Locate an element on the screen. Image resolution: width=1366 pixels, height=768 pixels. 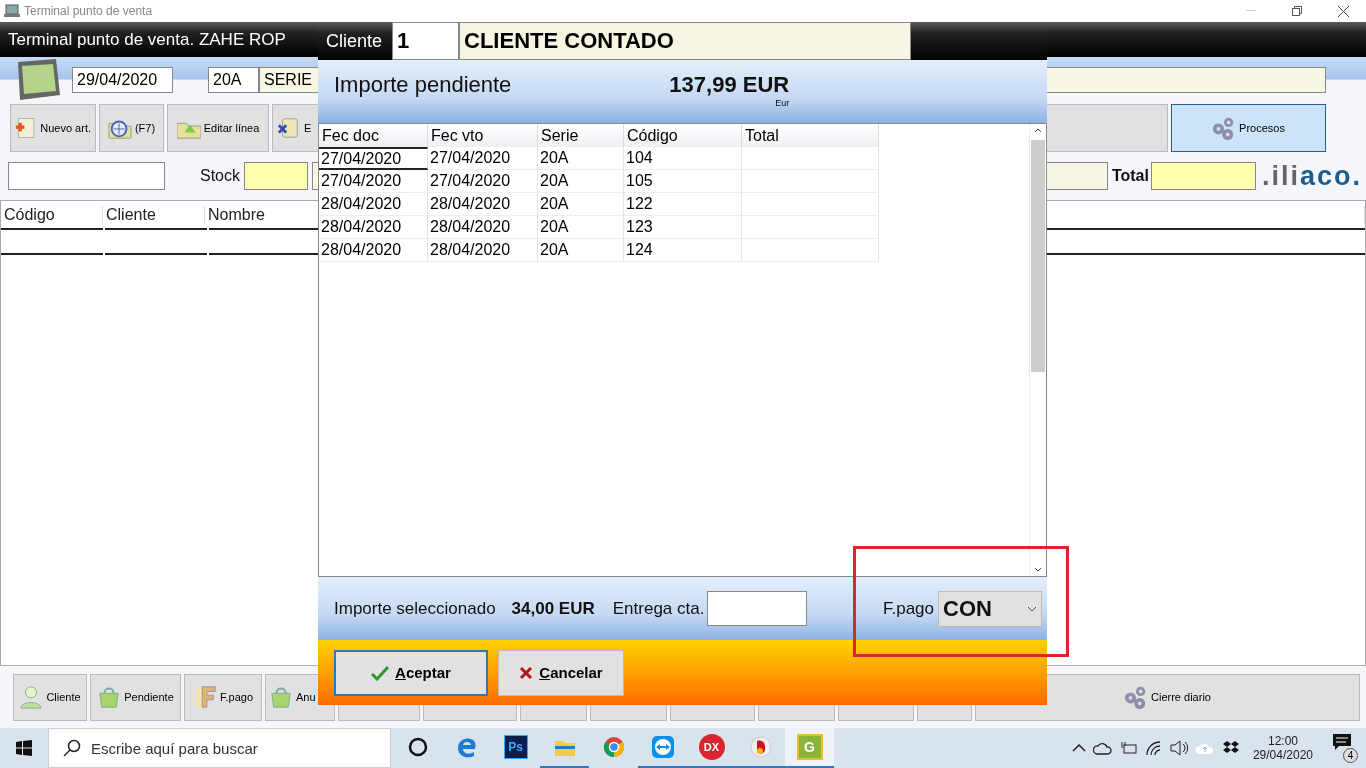
selected-amount: 34,00 EUR is located at coordinates (553, 608).